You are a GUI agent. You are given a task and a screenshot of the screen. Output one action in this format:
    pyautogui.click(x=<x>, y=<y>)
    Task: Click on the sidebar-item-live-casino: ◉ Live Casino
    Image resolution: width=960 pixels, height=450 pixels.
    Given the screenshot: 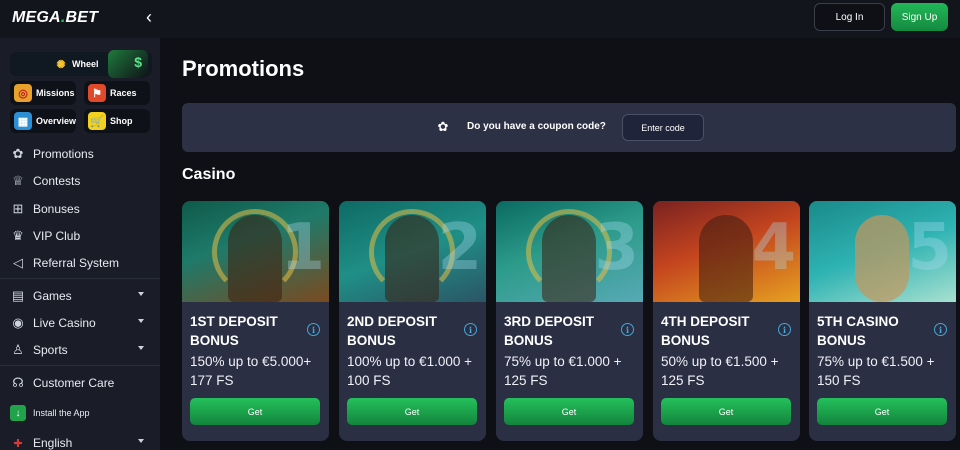 What is the action you would take?
    pyautogui.click(x=80, y=323)
    